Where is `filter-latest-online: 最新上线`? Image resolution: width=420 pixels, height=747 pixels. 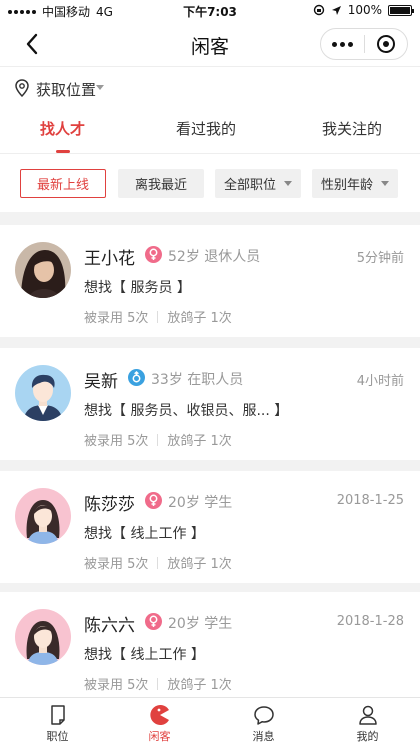 filter-latest-online: 最新上线 is located at coordinates (63, 183).